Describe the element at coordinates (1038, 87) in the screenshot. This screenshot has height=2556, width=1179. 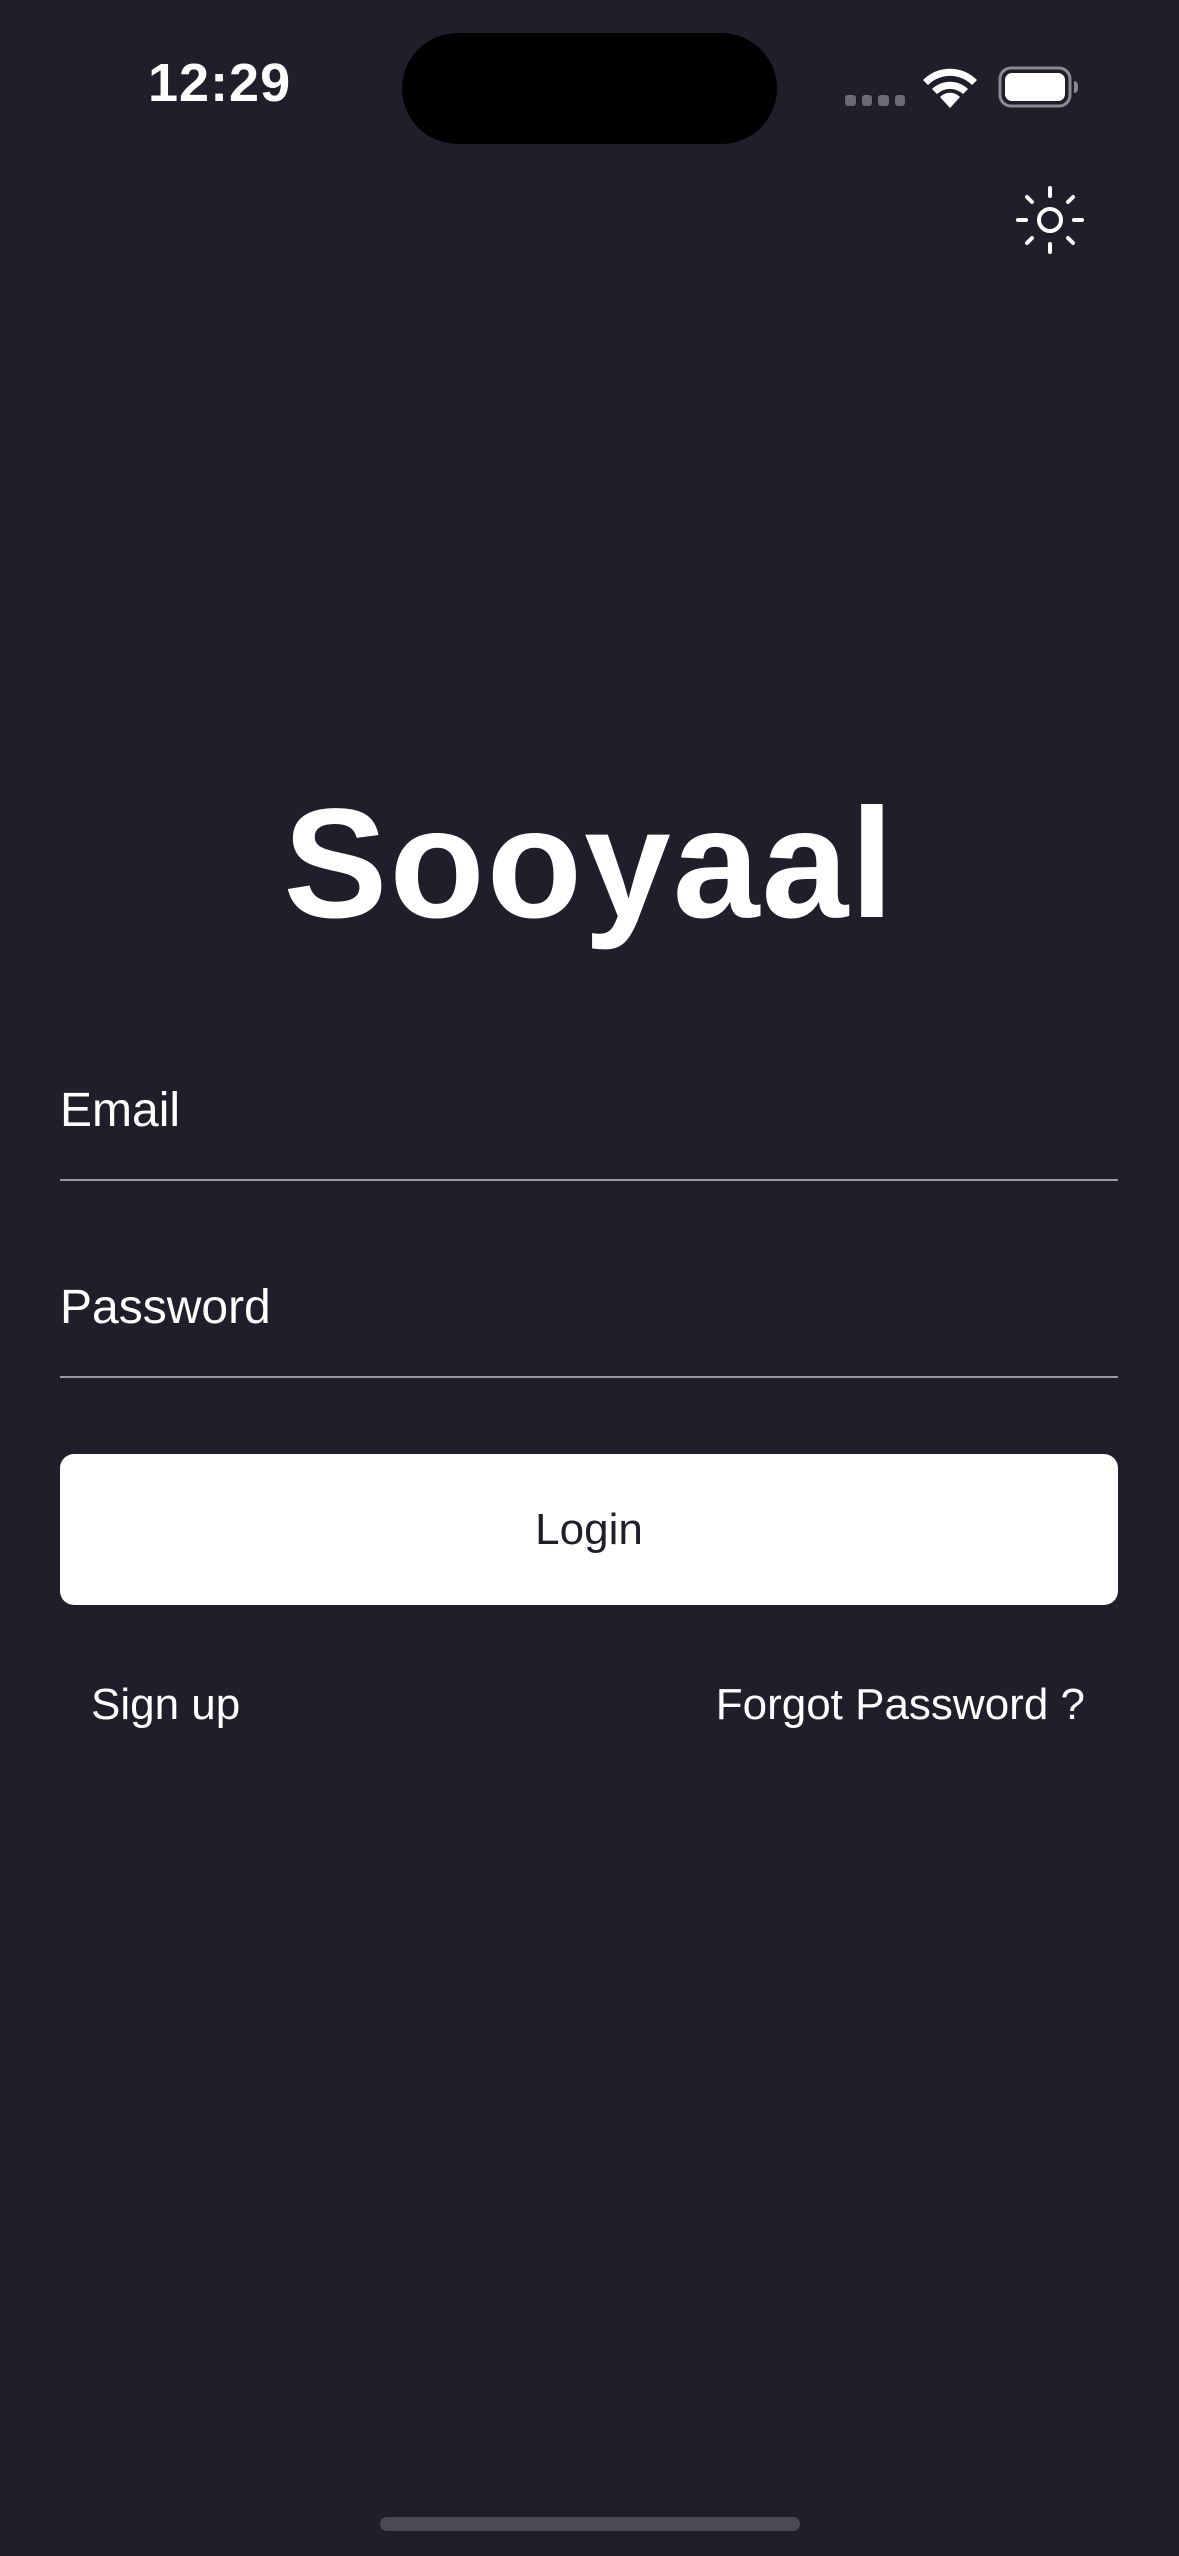
I see `battery-icon` at that location.